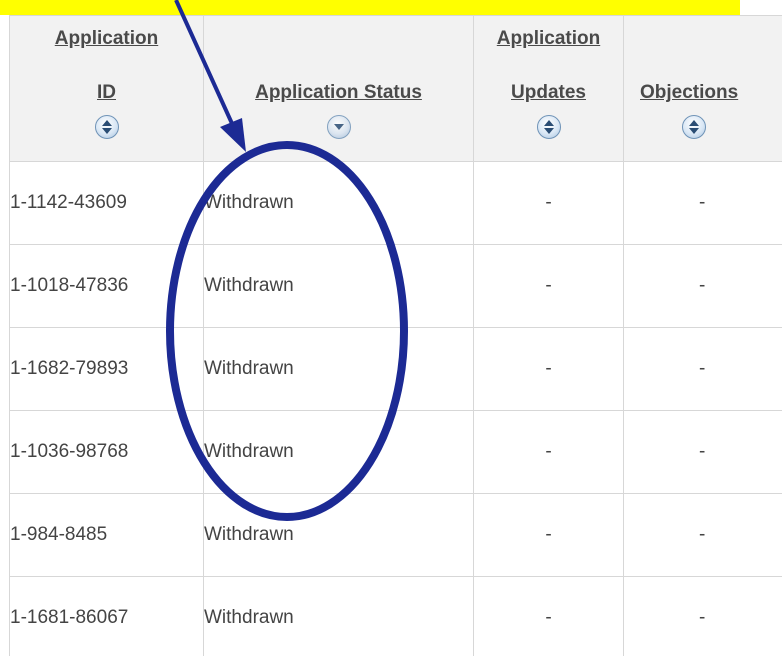  Describe the element at coordinates (339, 93) in the screenshot. I see `header-label-line: Application Status` at that location.